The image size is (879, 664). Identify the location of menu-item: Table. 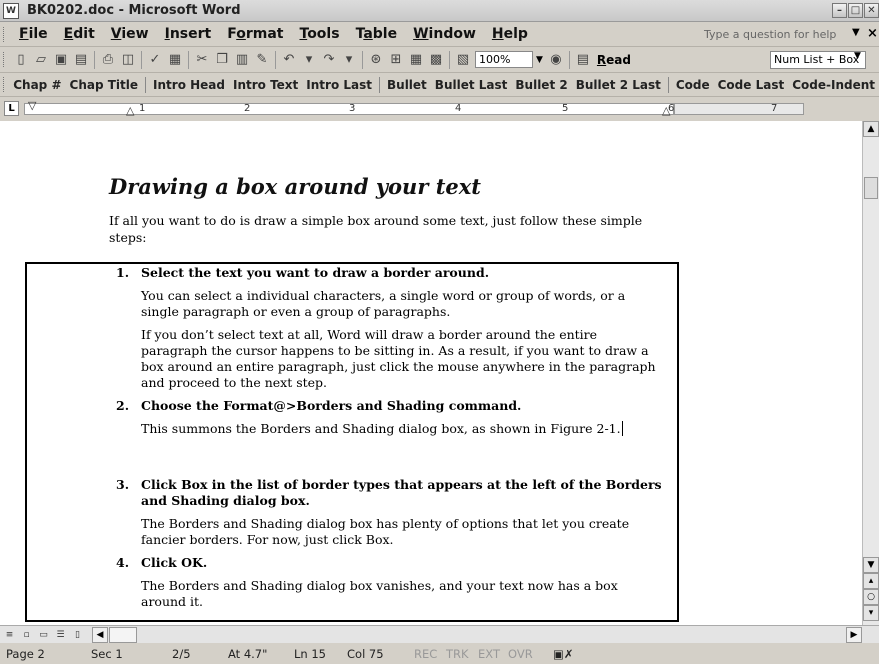
(377, 34).